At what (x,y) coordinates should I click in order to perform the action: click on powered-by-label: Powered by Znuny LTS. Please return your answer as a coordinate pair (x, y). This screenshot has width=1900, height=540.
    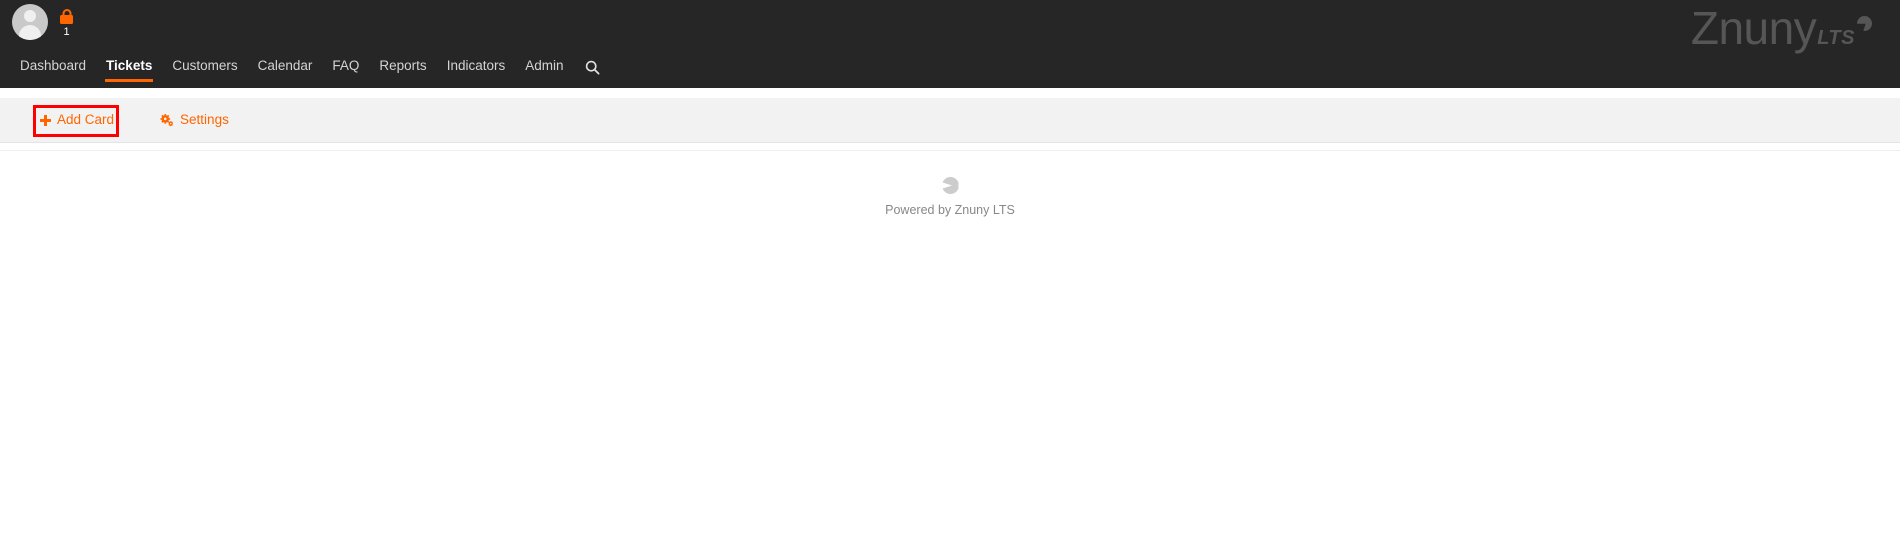
    Looking at the image, I should click on (950, 210).